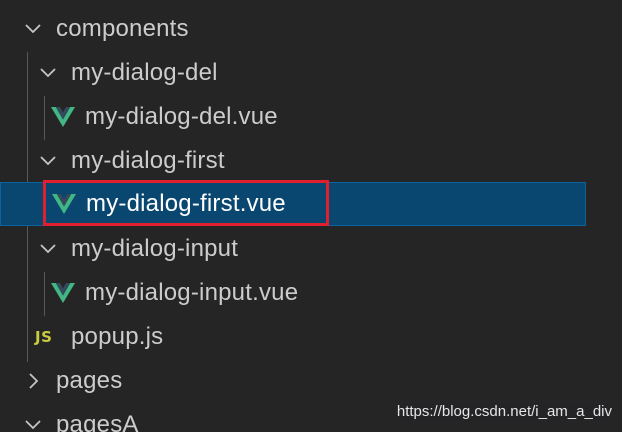 The image size is (622, 432). What do you see at coordinates (33, 381) in the screenshot?
I see `chevron-right-icon` at bounding box center [33, 381].